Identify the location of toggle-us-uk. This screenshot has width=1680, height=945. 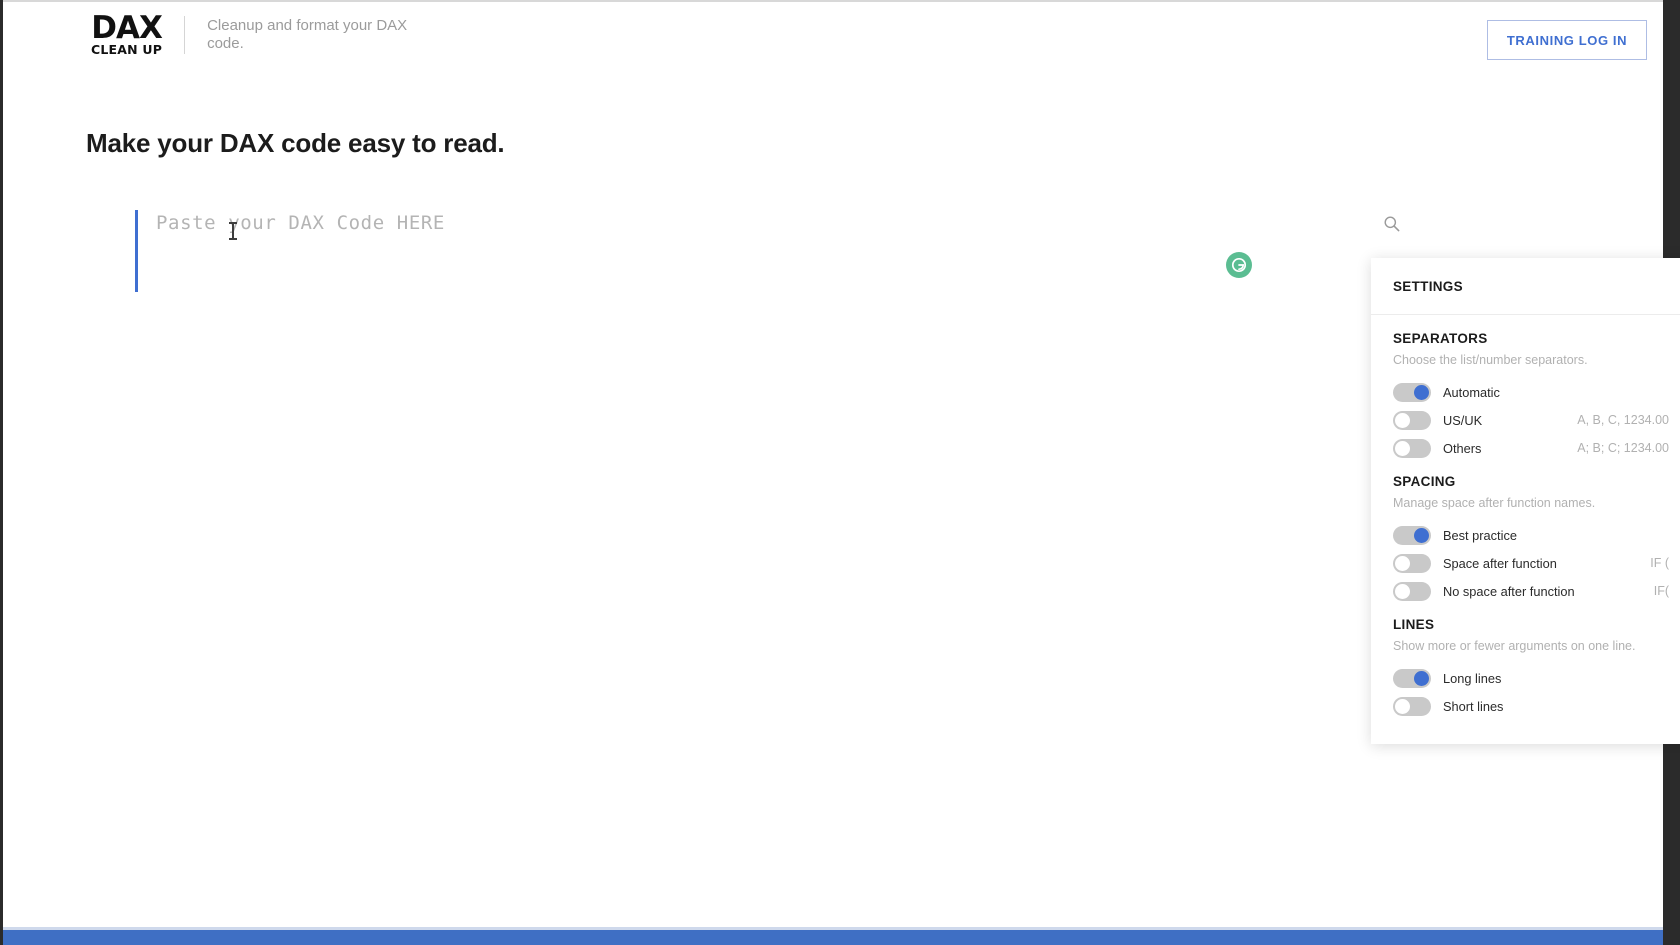
(1412, 420).